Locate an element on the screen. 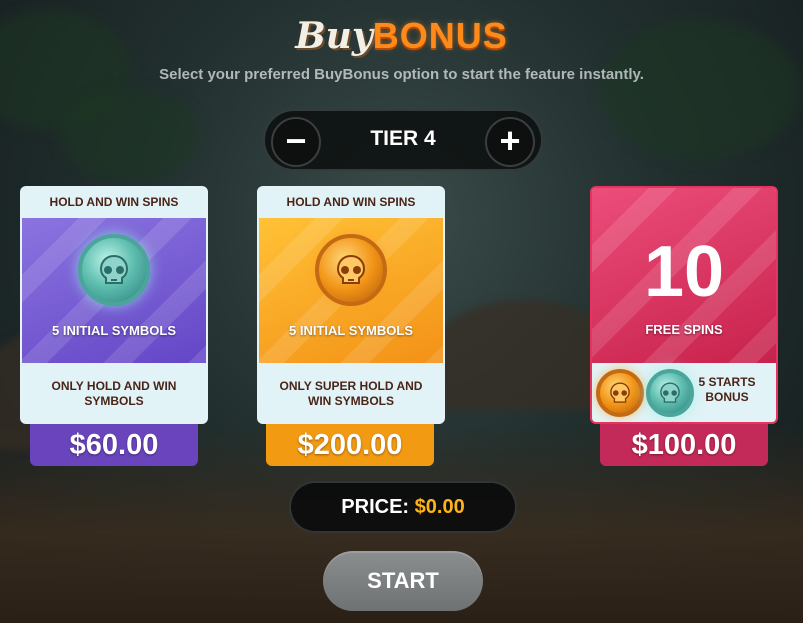 This screenshot has height=623, width=803. tier-selector: − TIER 4 + is located at coordinates (403, 140).